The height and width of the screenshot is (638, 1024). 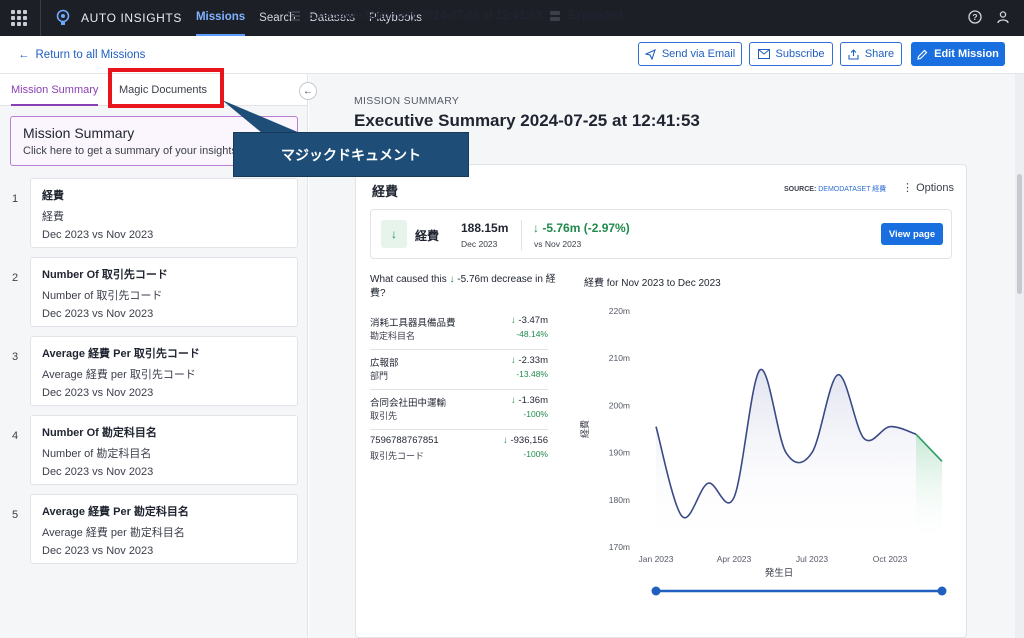 I want to click on driver-value-text: -3.47m, so click(x=533, y=320).